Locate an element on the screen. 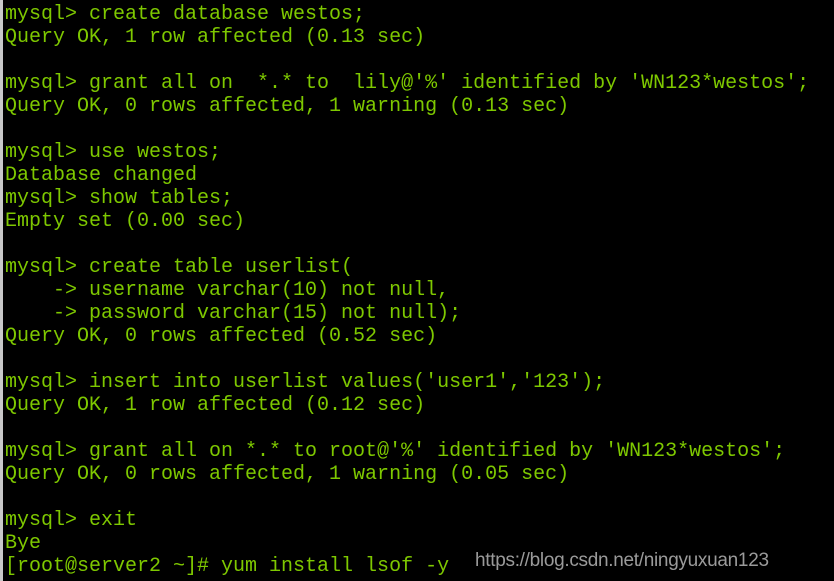 The height and width of the screenshot is (581, 834). terminal-line: -> username varchar(10) not null, is located at coordinates (227, 290).